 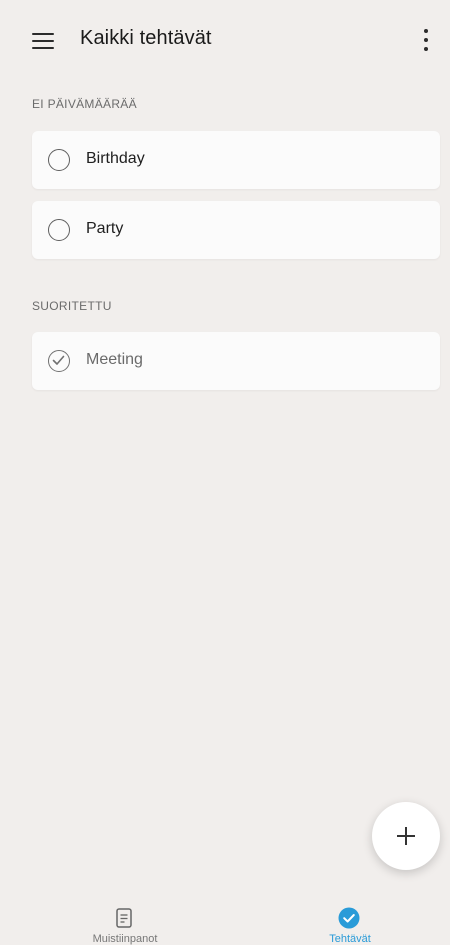 What do you see at coordinates (72, 306) in the screenshot?
I see `section-header-completed: SUORITETTU` at bounding box center [72, 306].